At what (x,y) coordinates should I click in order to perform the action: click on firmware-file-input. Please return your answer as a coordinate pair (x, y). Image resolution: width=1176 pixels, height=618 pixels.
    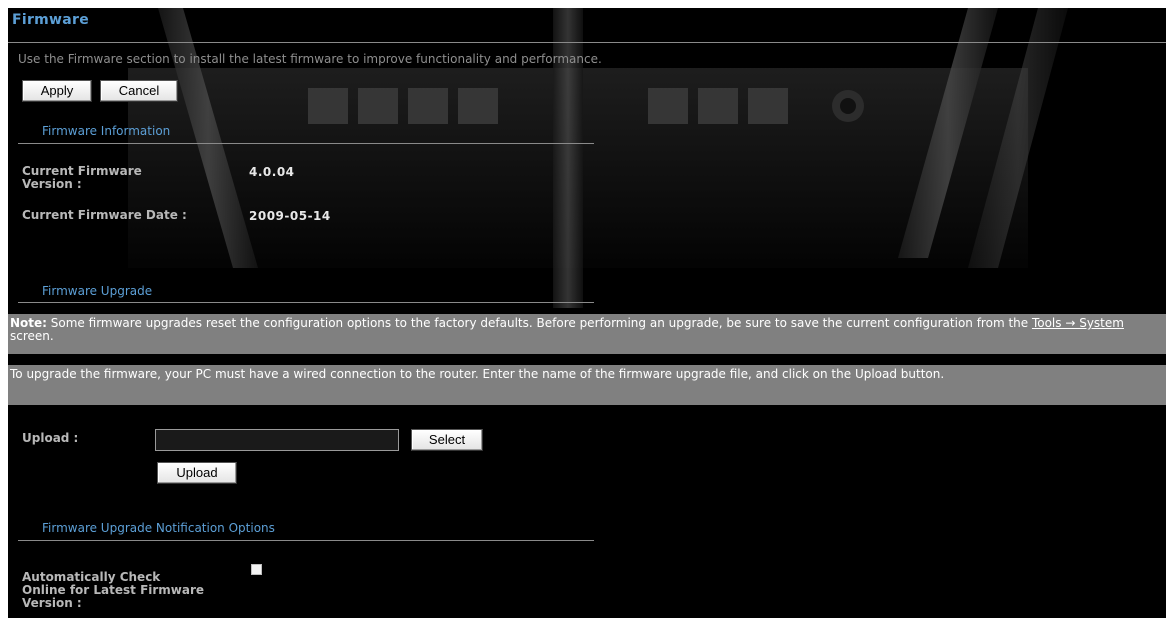
    Looking at the image, I should click on (277, 440).